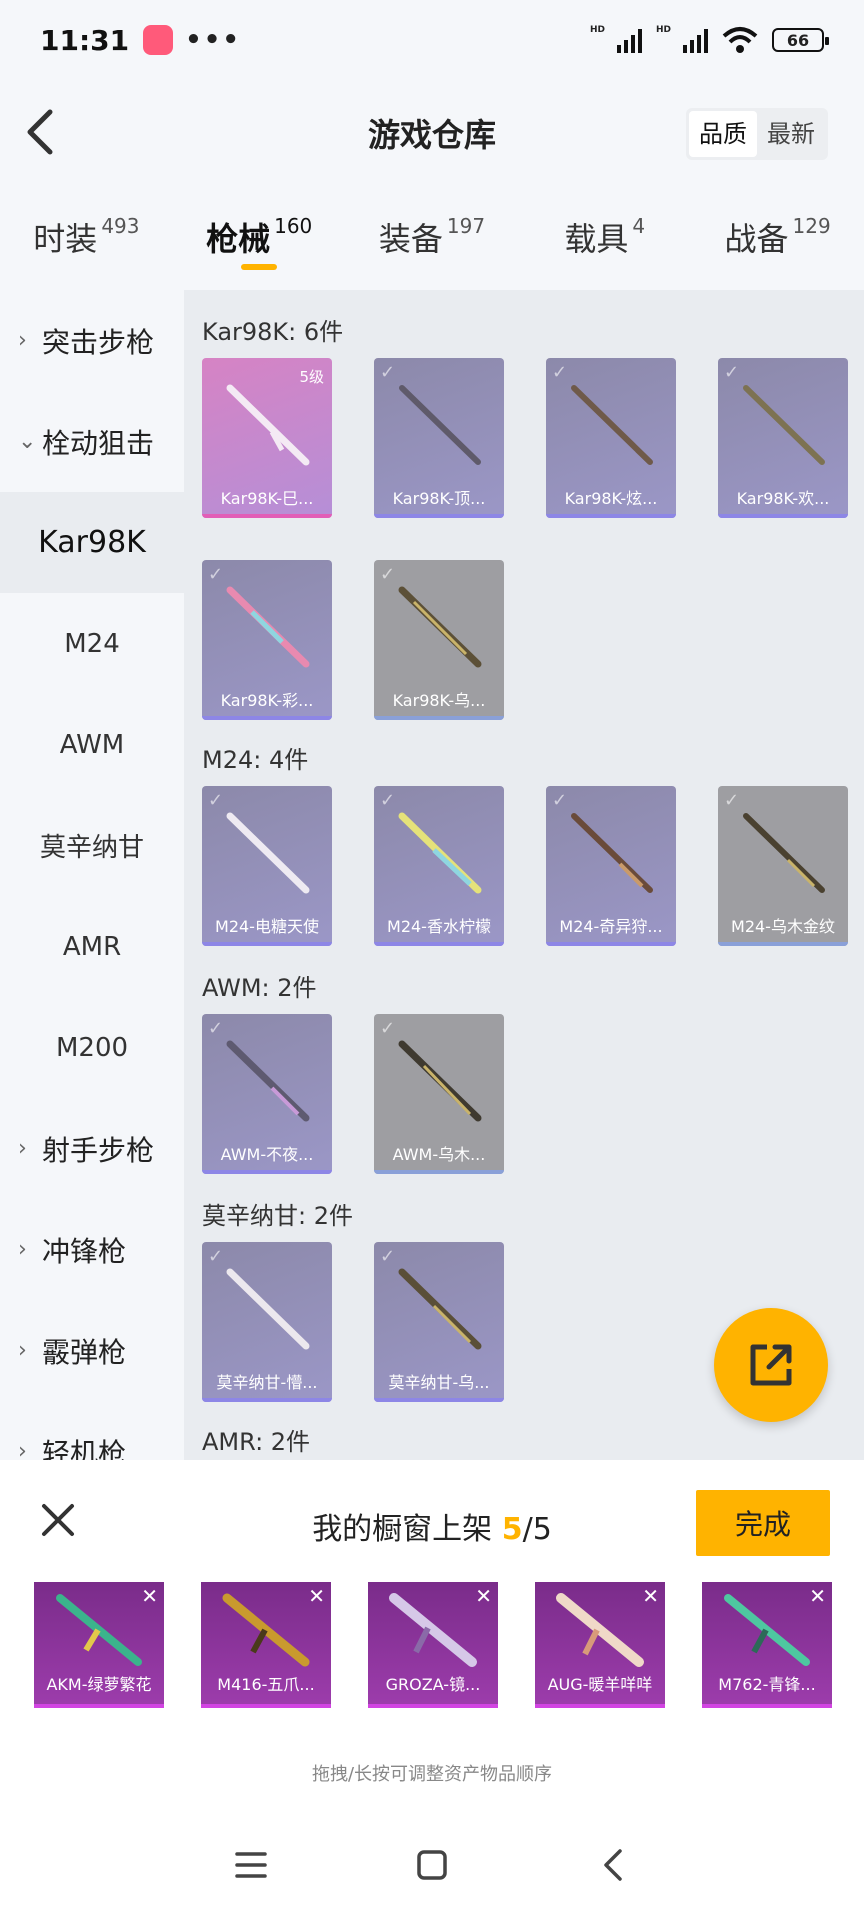  Describe the element at coordinates (92, 744) in the screenshot. I see `sidebar-item-awm: AWM` at that location.